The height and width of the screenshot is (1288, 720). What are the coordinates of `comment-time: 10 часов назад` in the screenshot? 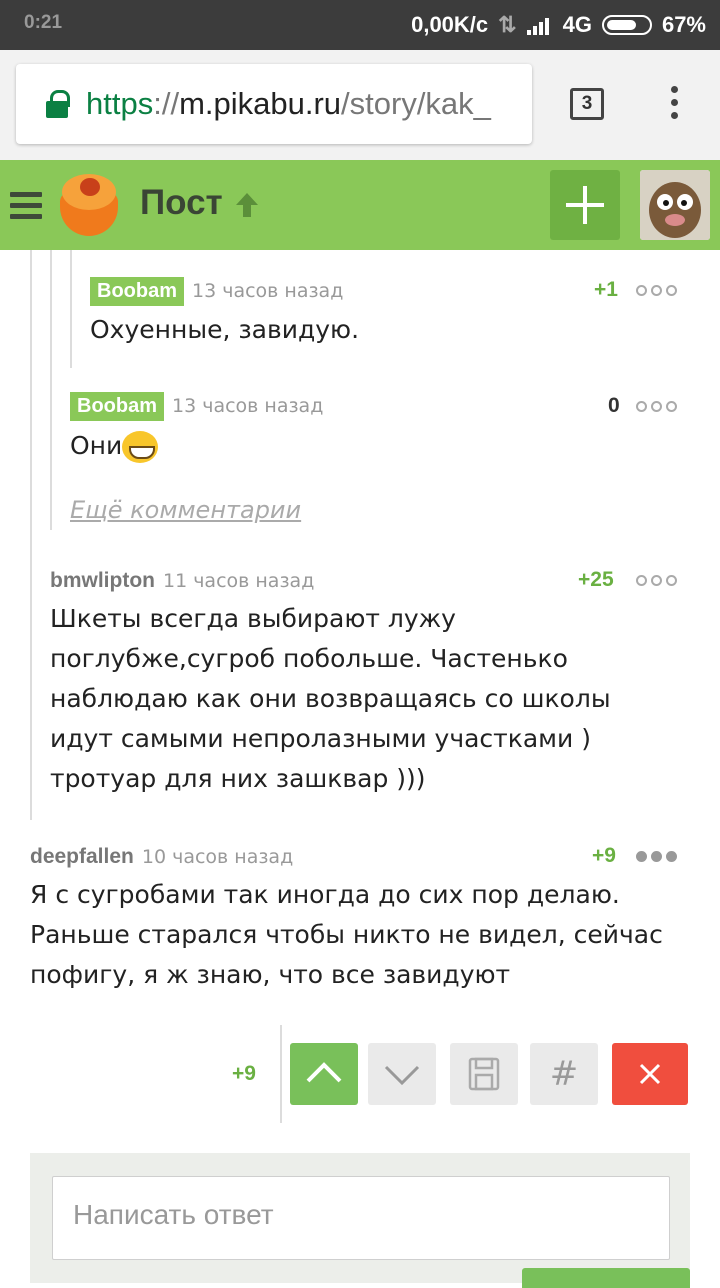 It's located at (217, 857).